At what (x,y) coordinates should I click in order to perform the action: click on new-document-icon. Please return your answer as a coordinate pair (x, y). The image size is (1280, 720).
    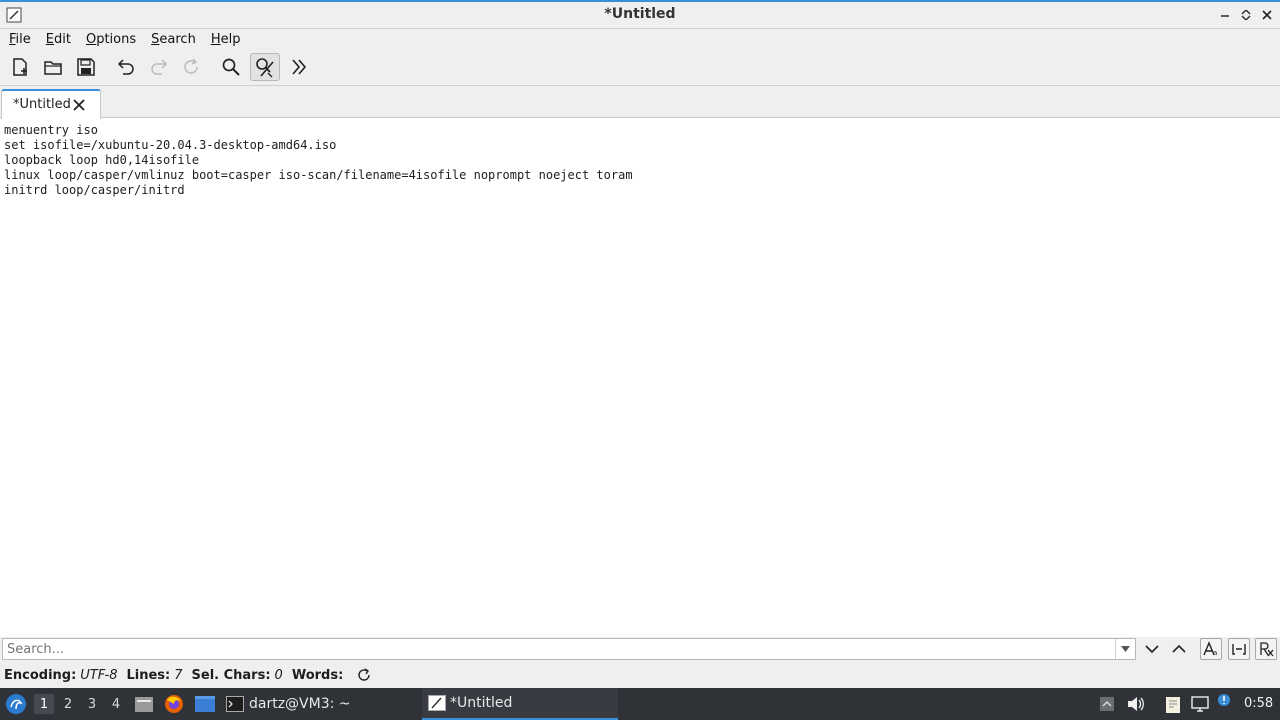
    Looking at the image, I should click on (20, 67).